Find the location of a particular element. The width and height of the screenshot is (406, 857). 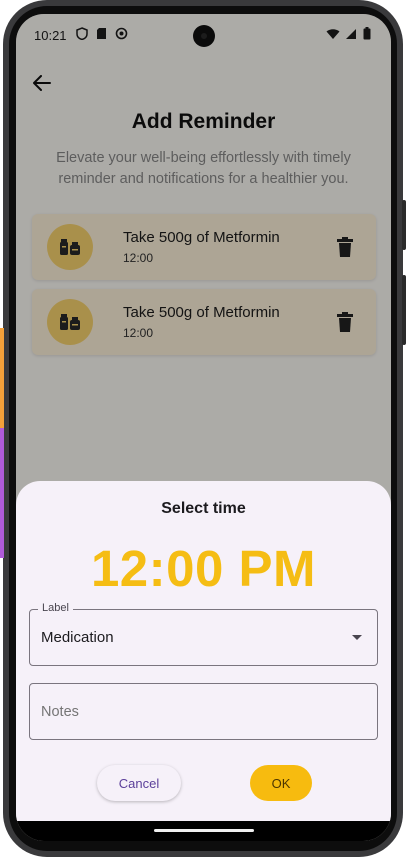

label-dropdown-value: Medication is located at coordinates (77, 637).